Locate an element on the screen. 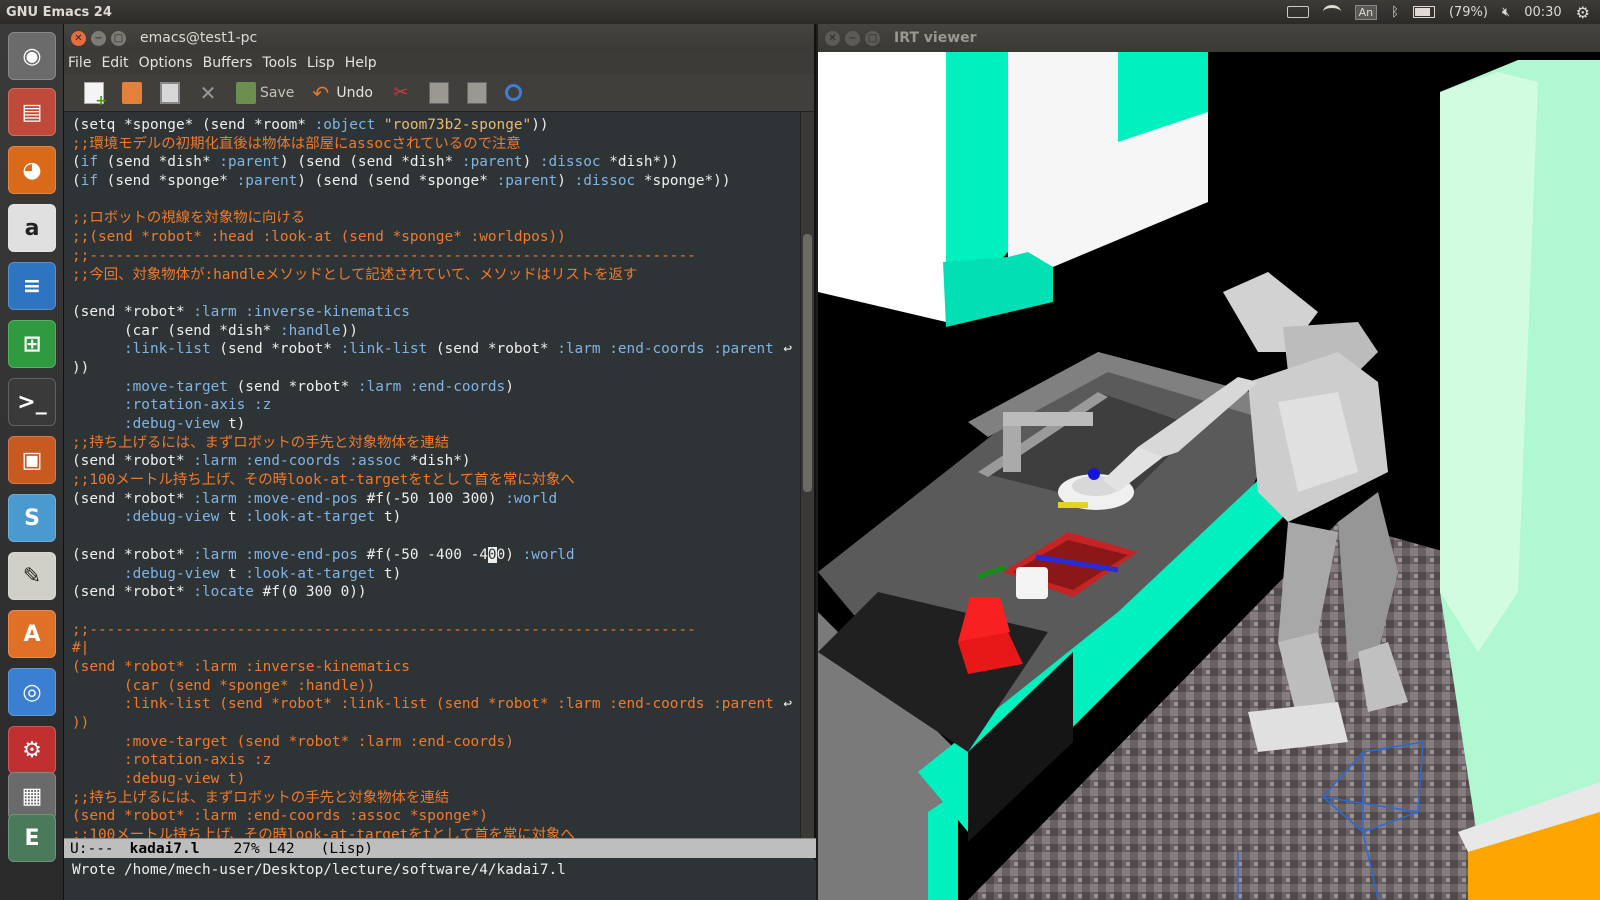 The width and height of the screenshot is (1600, 900). close-window-button: ✕ is located at coordinates (78, 38).